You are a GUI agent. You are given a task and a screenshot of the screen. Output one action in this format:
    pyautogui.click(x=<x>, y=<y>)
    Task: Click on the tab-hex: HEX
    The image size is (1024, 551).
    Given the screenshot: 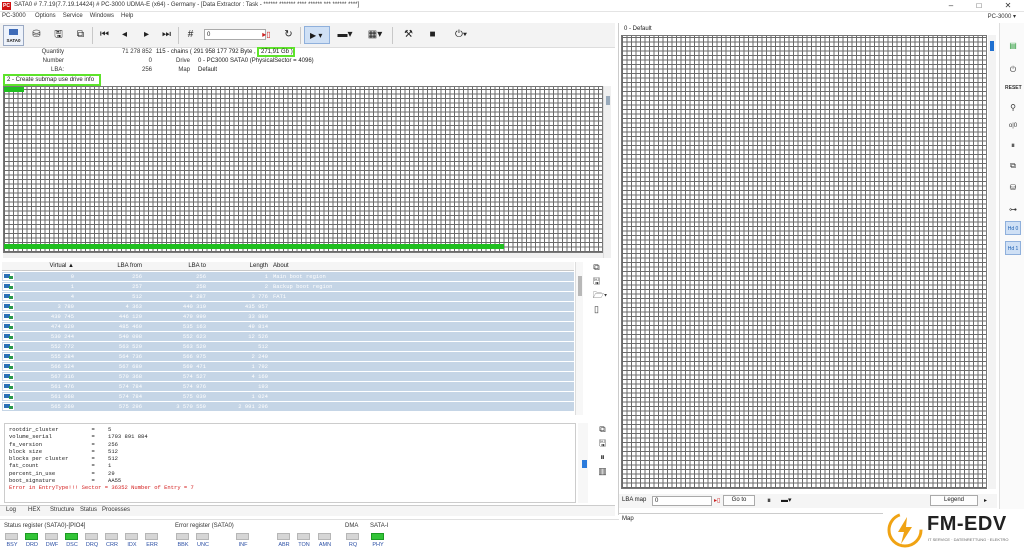 What is the action you would take?
    pyautogui.click(x=34, y=510)
    